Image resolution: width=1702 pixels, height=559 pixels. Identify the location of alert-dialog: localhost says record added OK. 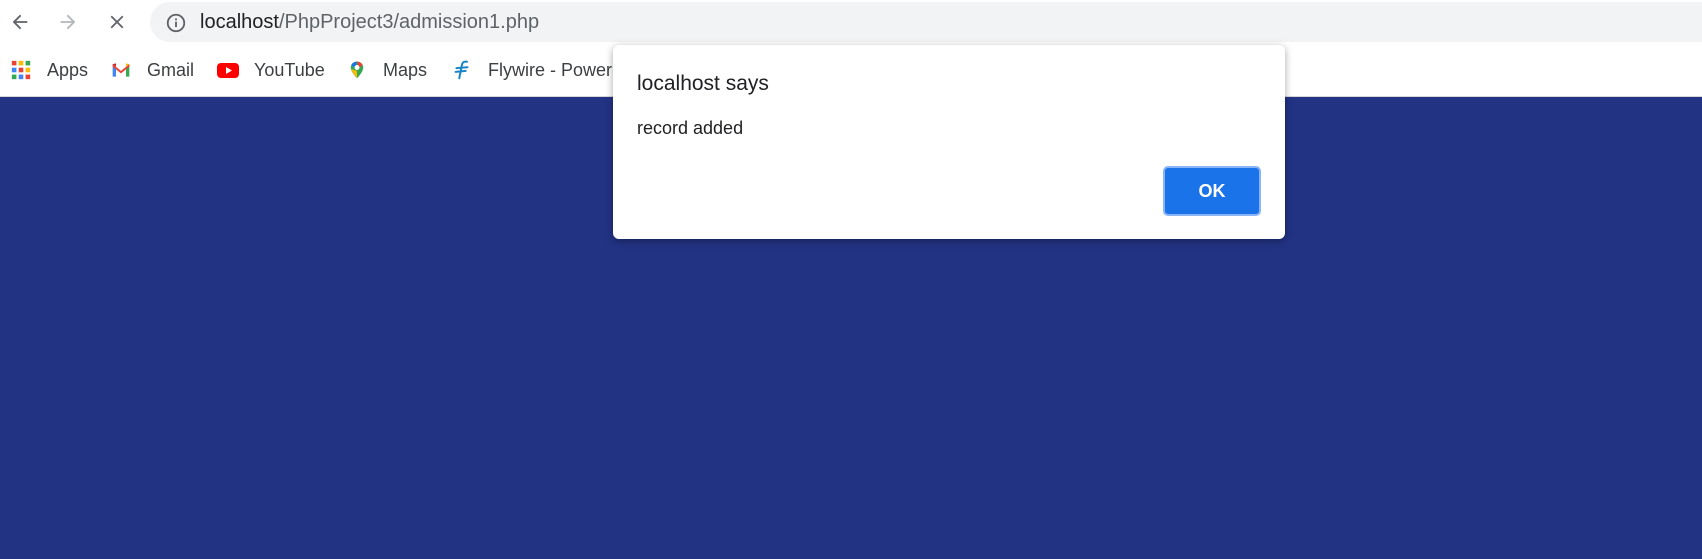
(949, 142).